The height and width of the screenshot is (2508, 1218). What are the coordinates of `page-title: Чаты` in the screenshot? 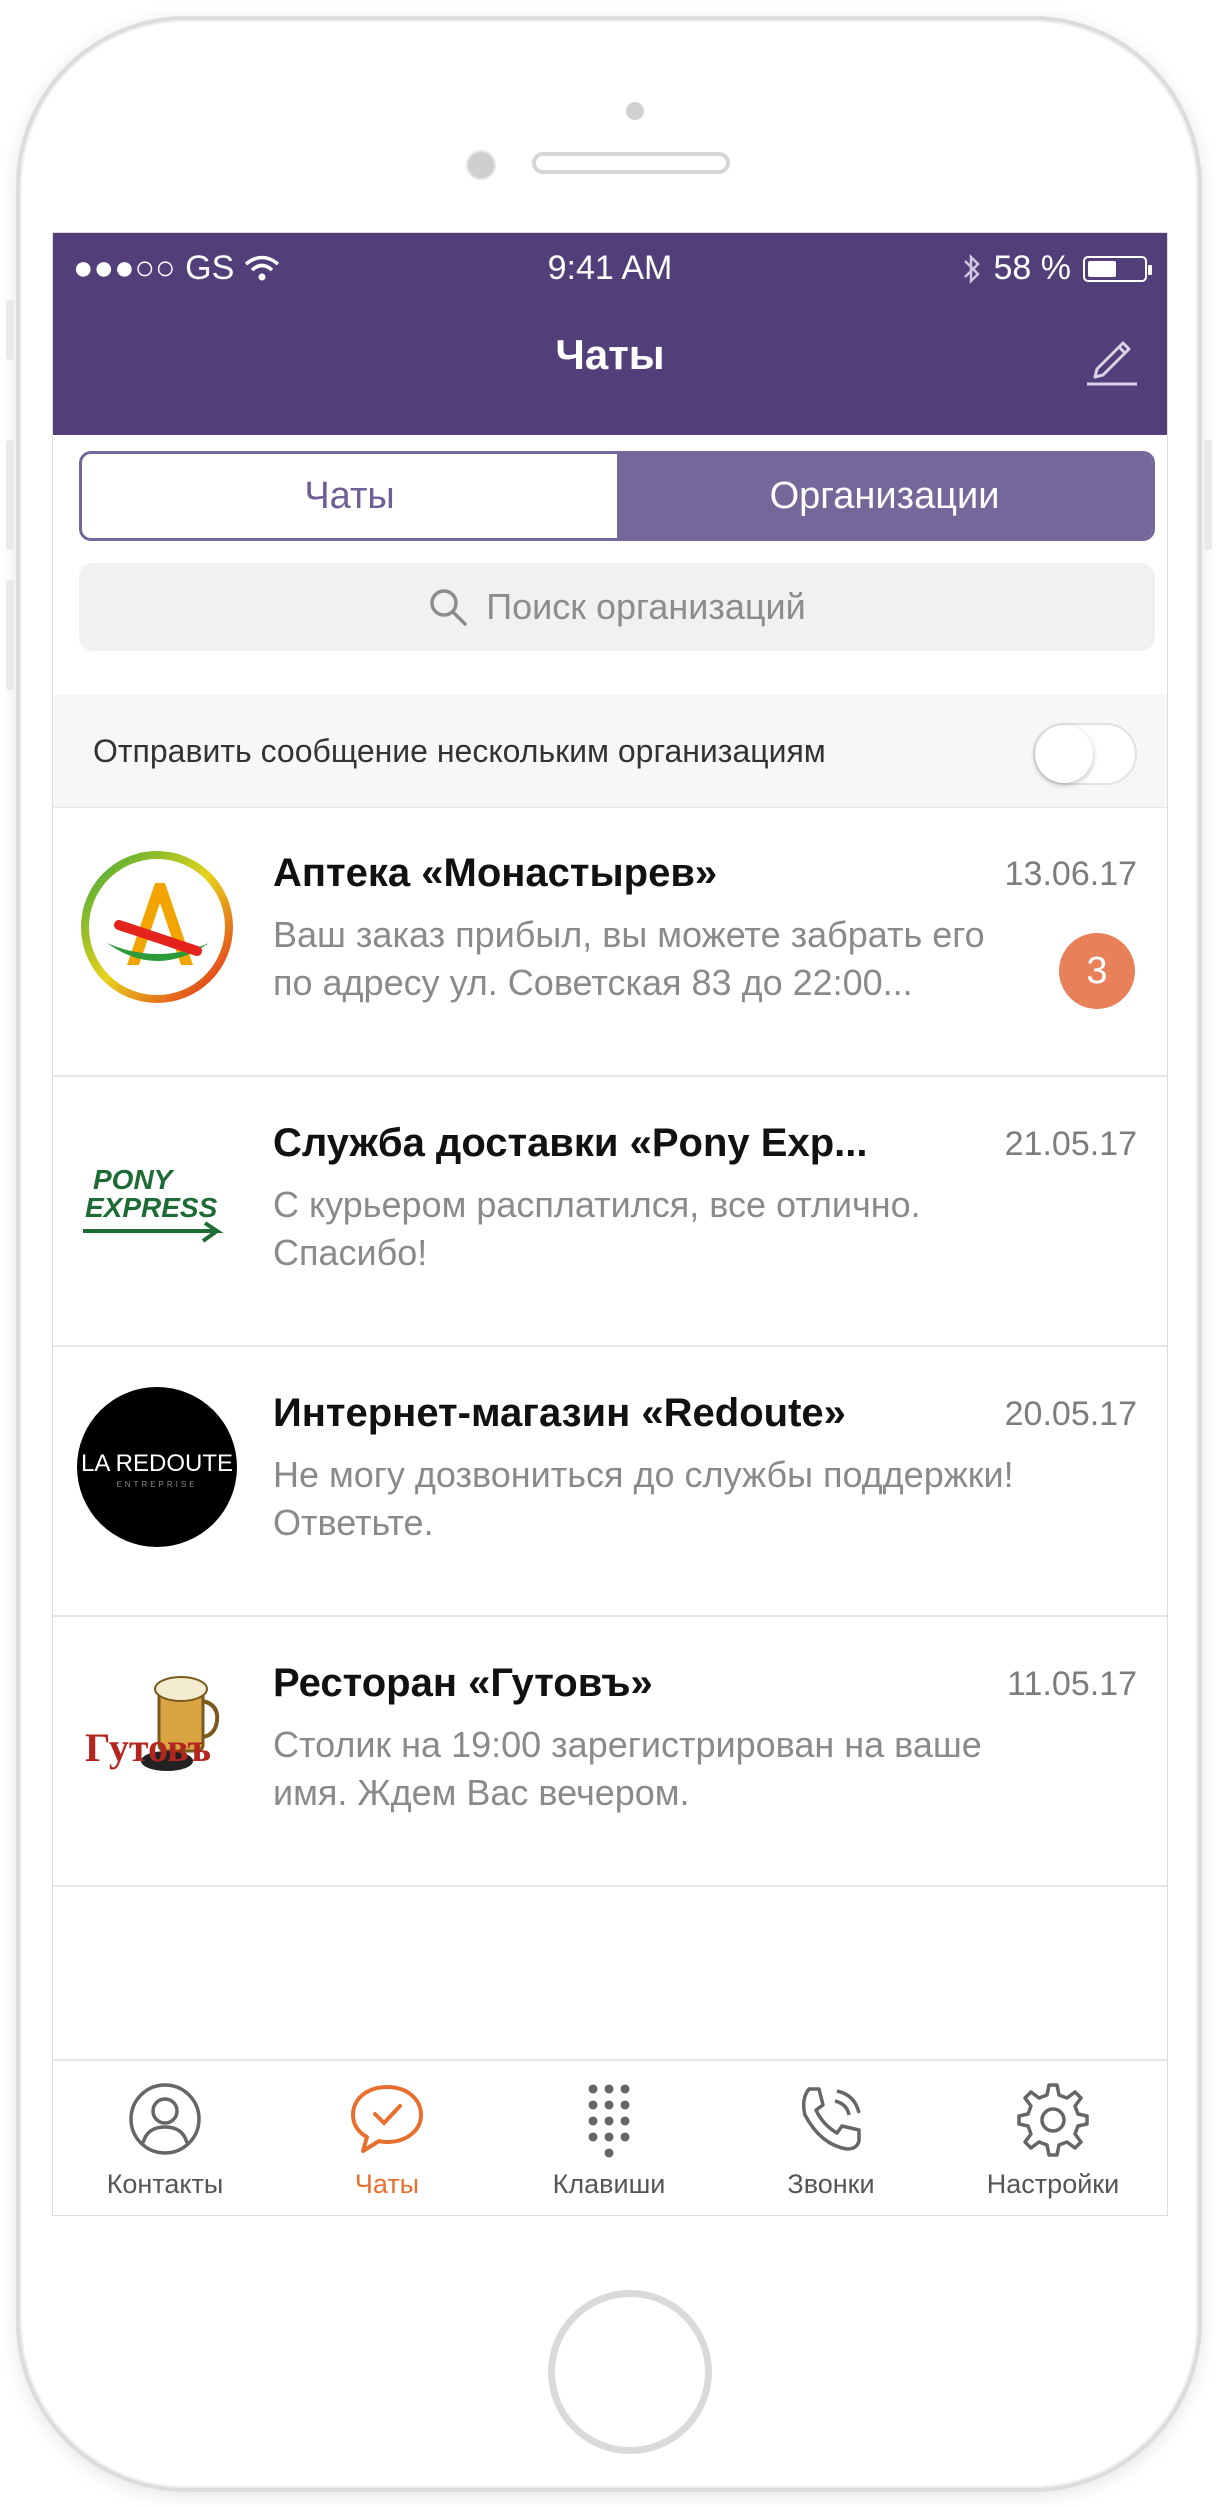 It's located at (610, 354).